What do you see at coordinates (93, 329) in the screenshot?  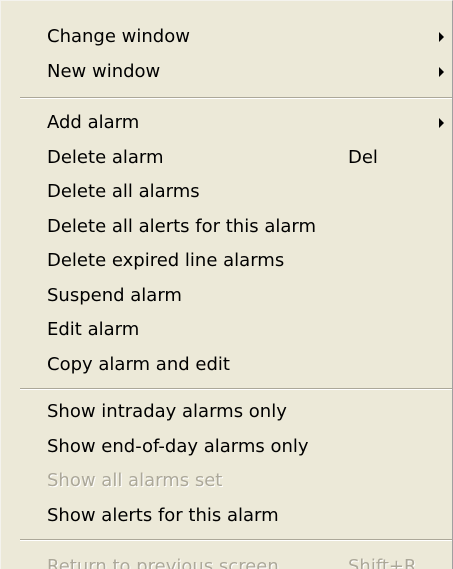 I see `menu-item-label: Edit alarm` at bounding box center [93, 329].